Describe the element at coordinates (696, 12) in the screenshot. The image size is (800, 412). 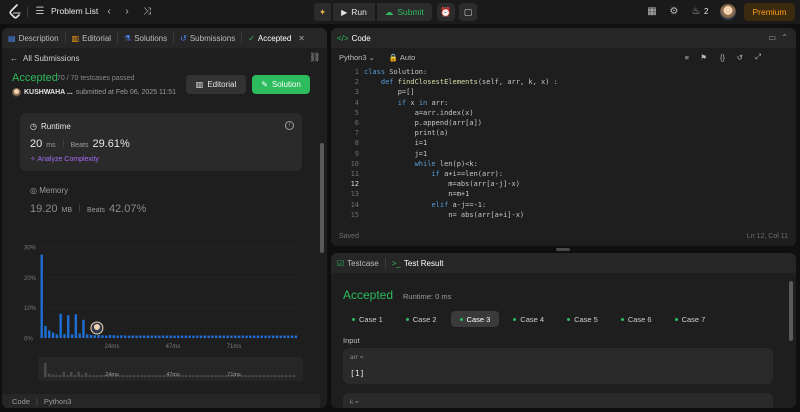
I see `fire-icon: ♨` at that location.